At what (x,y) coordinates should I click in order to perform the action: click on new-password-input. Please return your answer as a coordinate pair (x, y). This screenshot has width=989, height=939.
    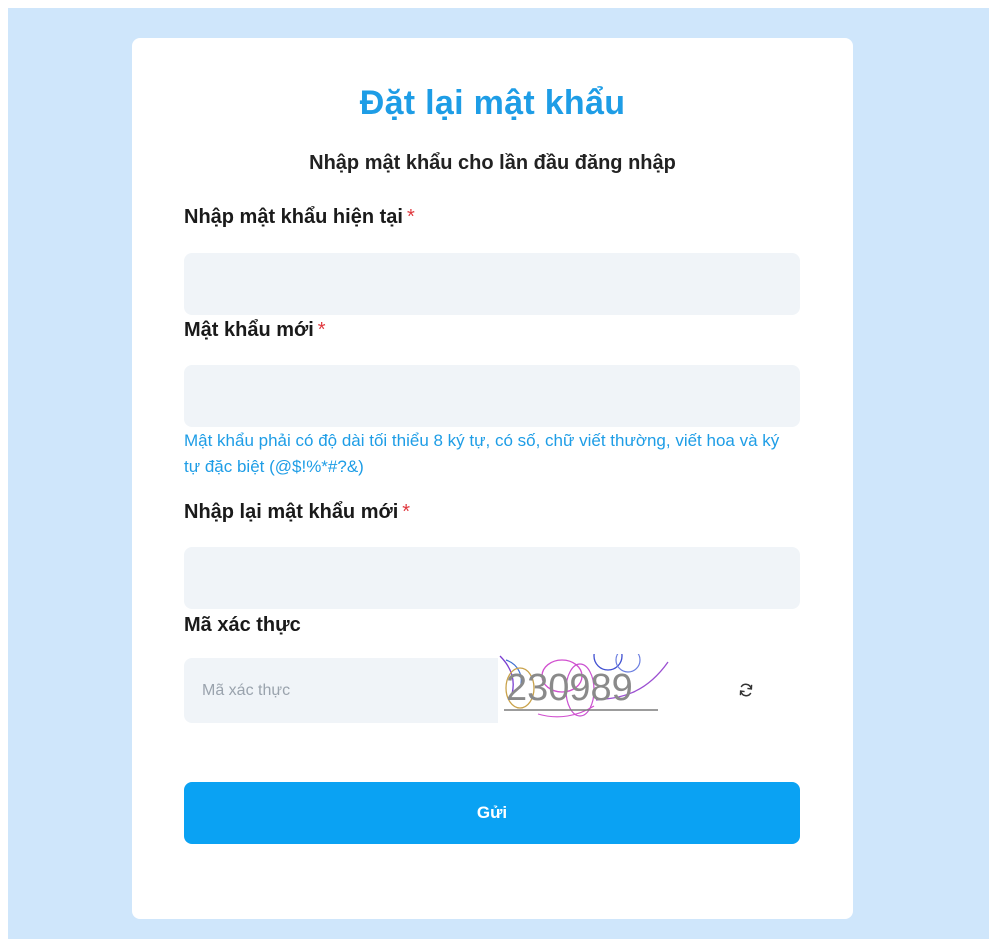
    Looking at the image, I should click on (492, 396).